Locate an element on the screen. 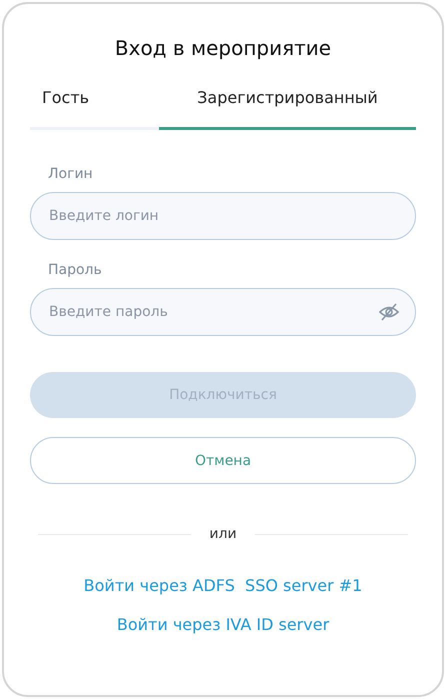 This screenshot has height=699, width=446. dialog-title: Вход в мероприятие is located at coordinates (223, 48).